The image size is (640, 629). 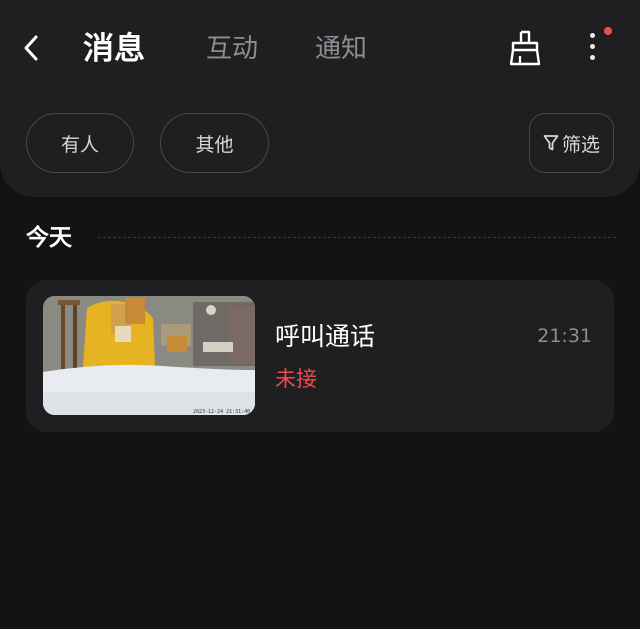 I want to click on section-divider, so click(x=357, y=237).